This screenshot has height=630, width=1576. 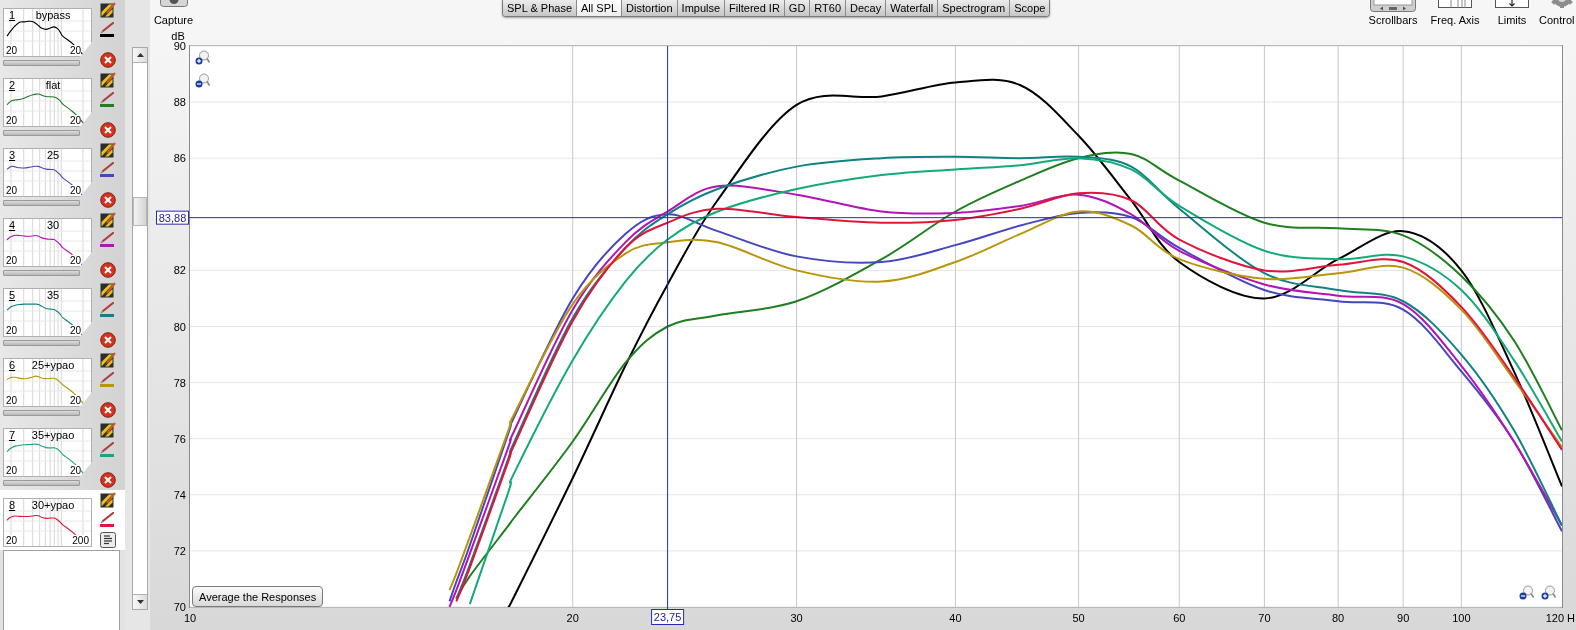 I want to click on measurement-card: 5 35 20 20, so click(x=62, y=315).